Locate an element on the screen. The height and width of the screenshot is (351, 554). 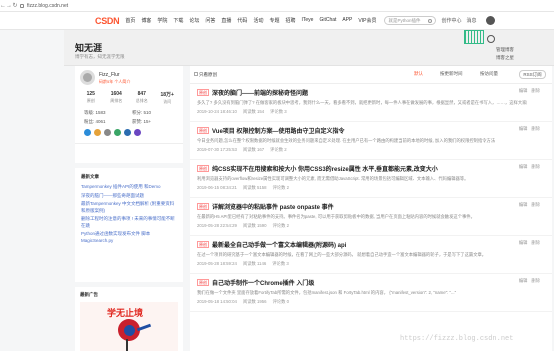
stat-total-rank: 847 总排名 is located at coordinates (142, 98).